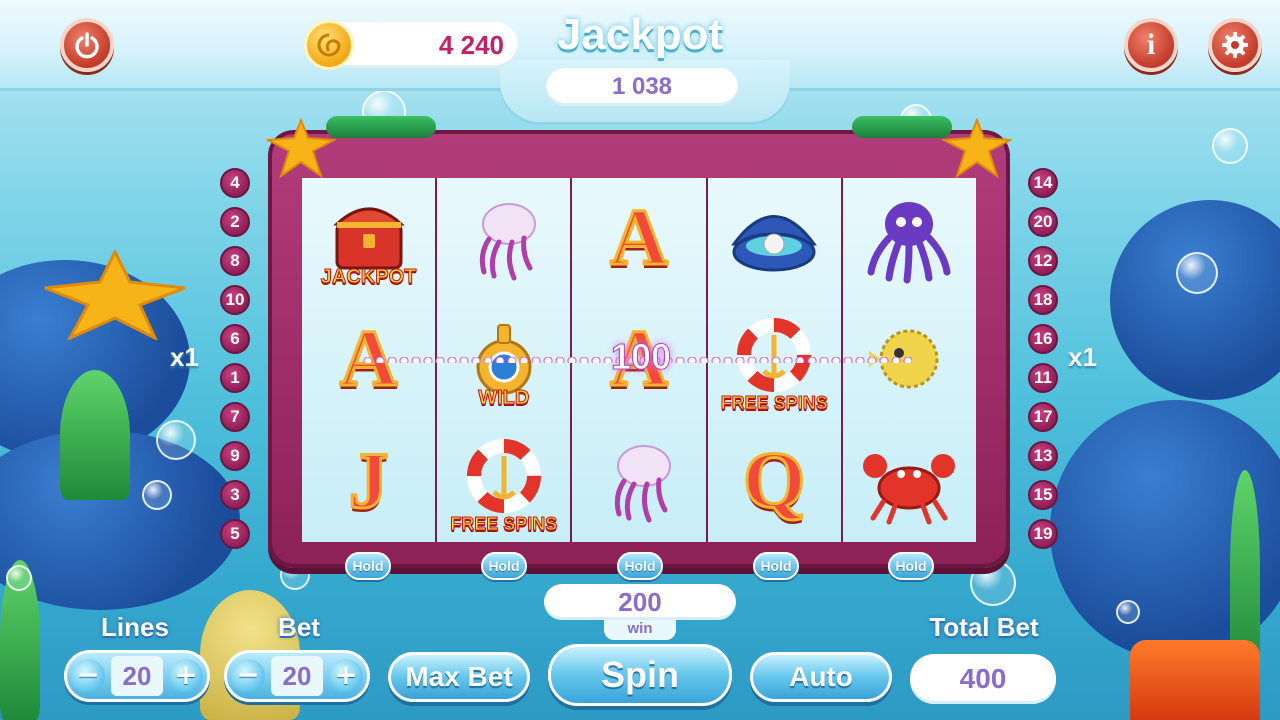 The width and height of the screenshot is (1280, 720). I want to click on reel-cell: A, so click(639, 239).